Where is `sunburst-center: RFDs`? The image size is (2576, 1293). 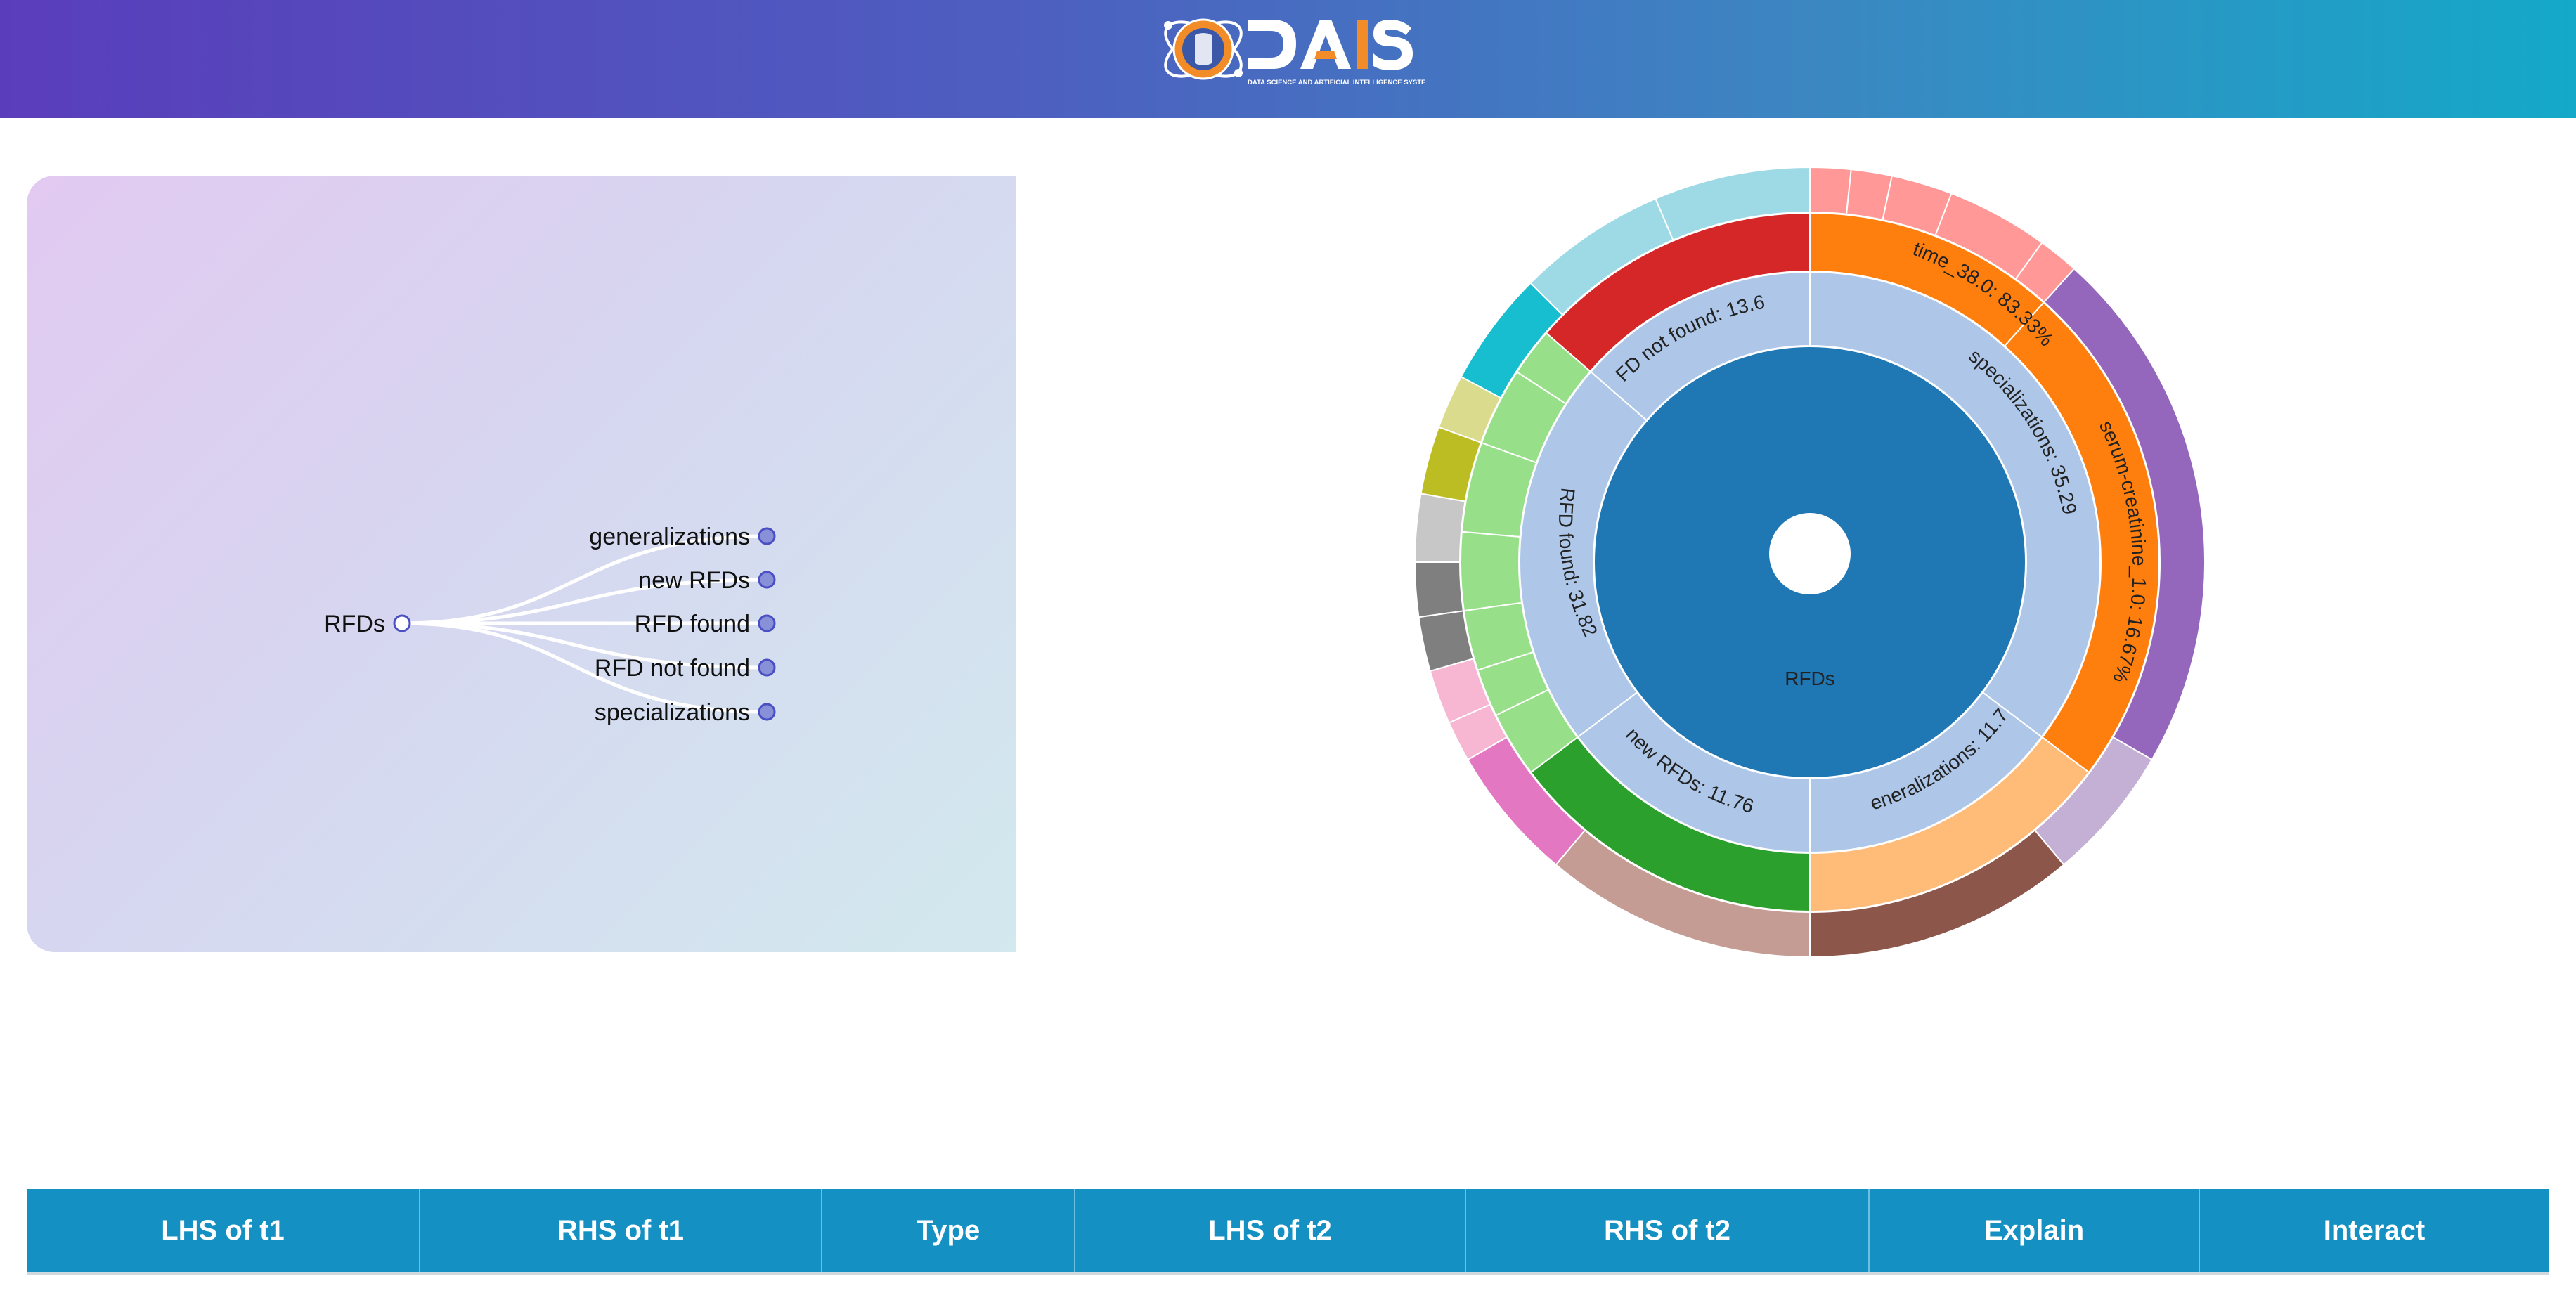 sunburst-center: RFDs is located at coordinates (1810, 563).